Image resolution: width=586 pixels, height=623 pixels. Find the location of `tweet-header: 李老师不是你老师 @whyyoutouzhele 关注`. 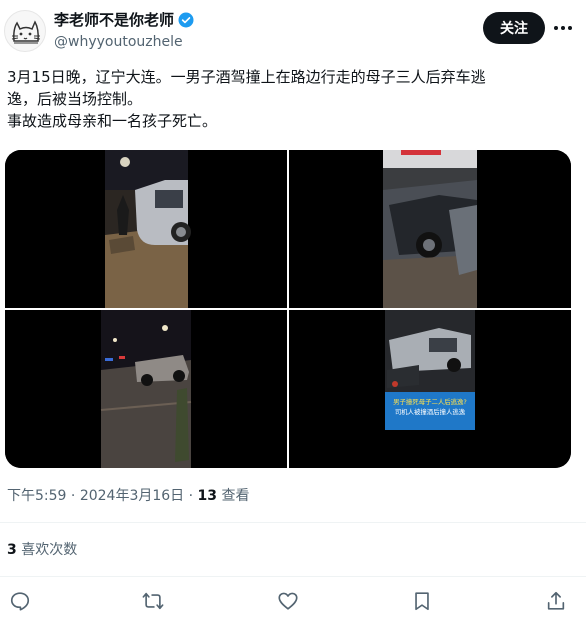

tweet-header: 李老师不是你老师 @whyyoutouzhele 关注 is located at coordinates (293, 30).